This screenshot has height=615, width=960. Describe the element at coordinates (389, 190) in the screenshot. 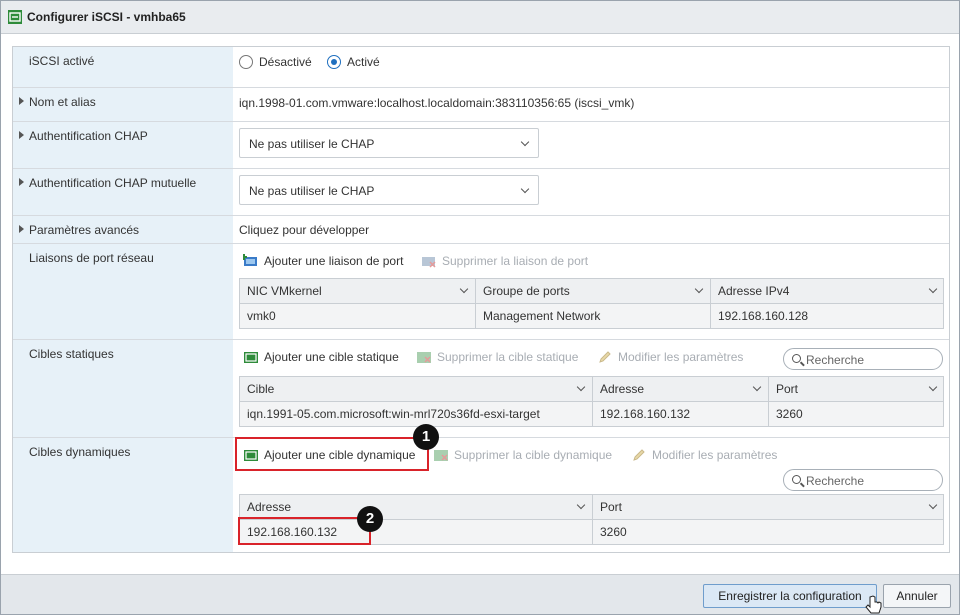

I see `mutual-chap-select: Ne pas utiliser le CHAP` at that location.